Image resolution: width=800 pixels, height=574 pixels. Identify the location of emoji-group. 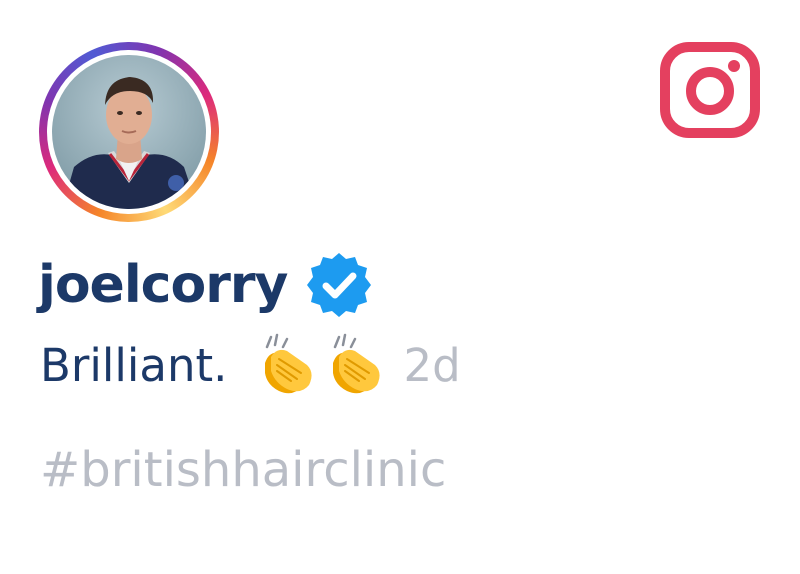
(325, 365).